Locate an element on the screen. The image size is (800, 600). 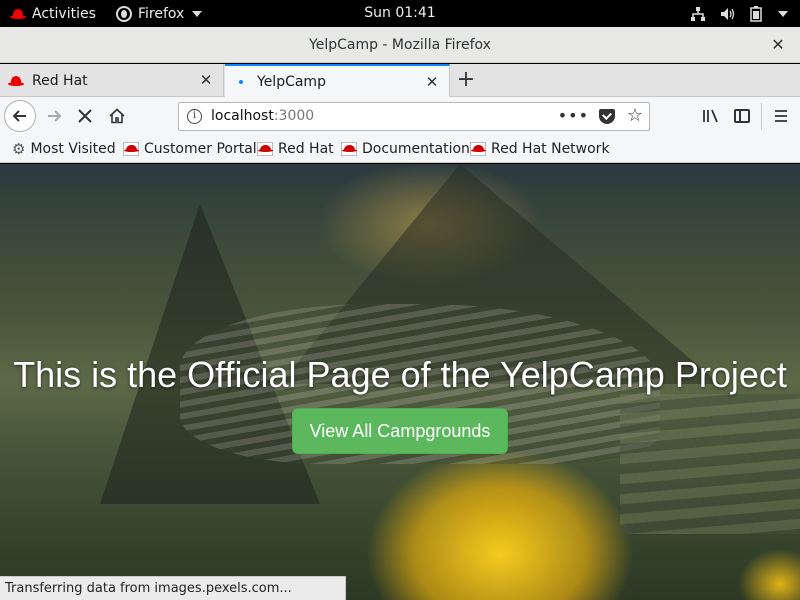
back-button is located at coordinates (20, 116).